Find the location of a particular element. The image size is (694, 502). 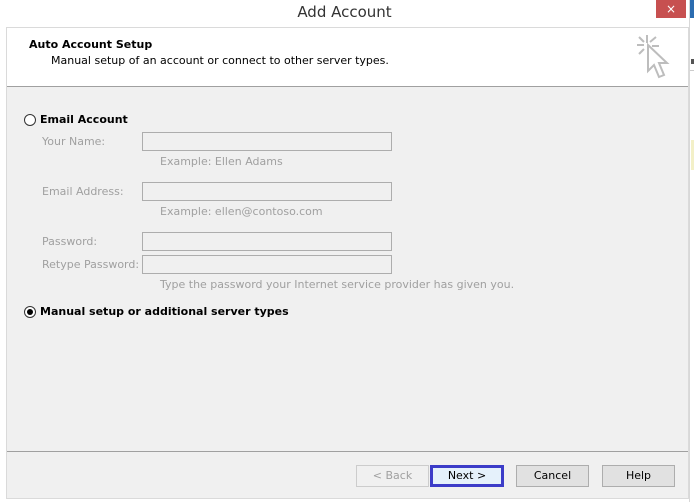

background-window-edge is located at coordinates (691, 251).